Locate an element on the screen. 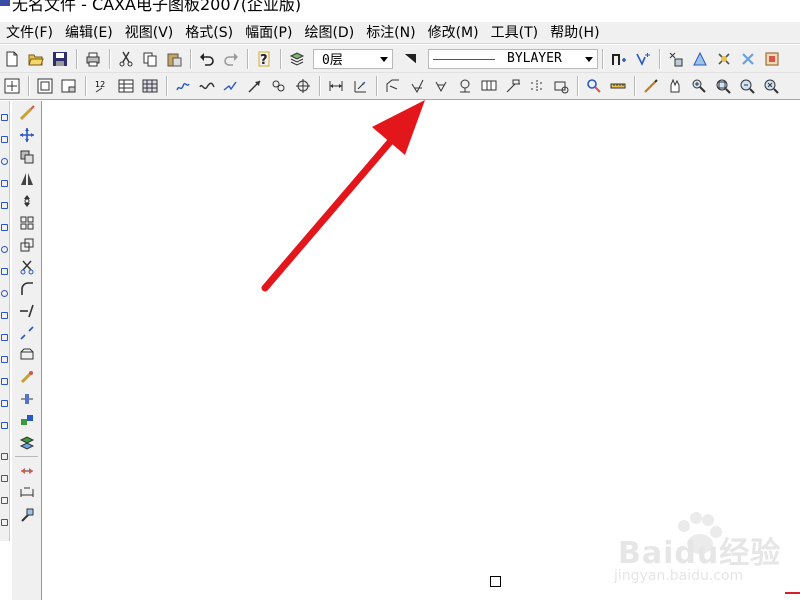 Image resolution: width=800 pixels, height=600 pixels. align-tool-icon is located at coordinates (27, 420).